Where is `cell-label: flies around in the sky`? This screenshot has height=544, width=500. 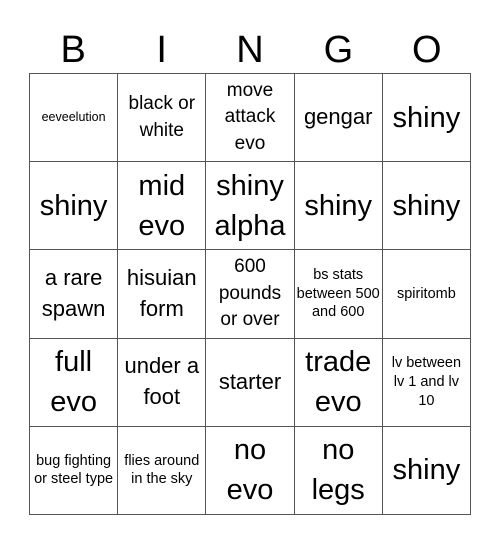
cell-label: flies around in the sky is located at coordinates (162, 470).